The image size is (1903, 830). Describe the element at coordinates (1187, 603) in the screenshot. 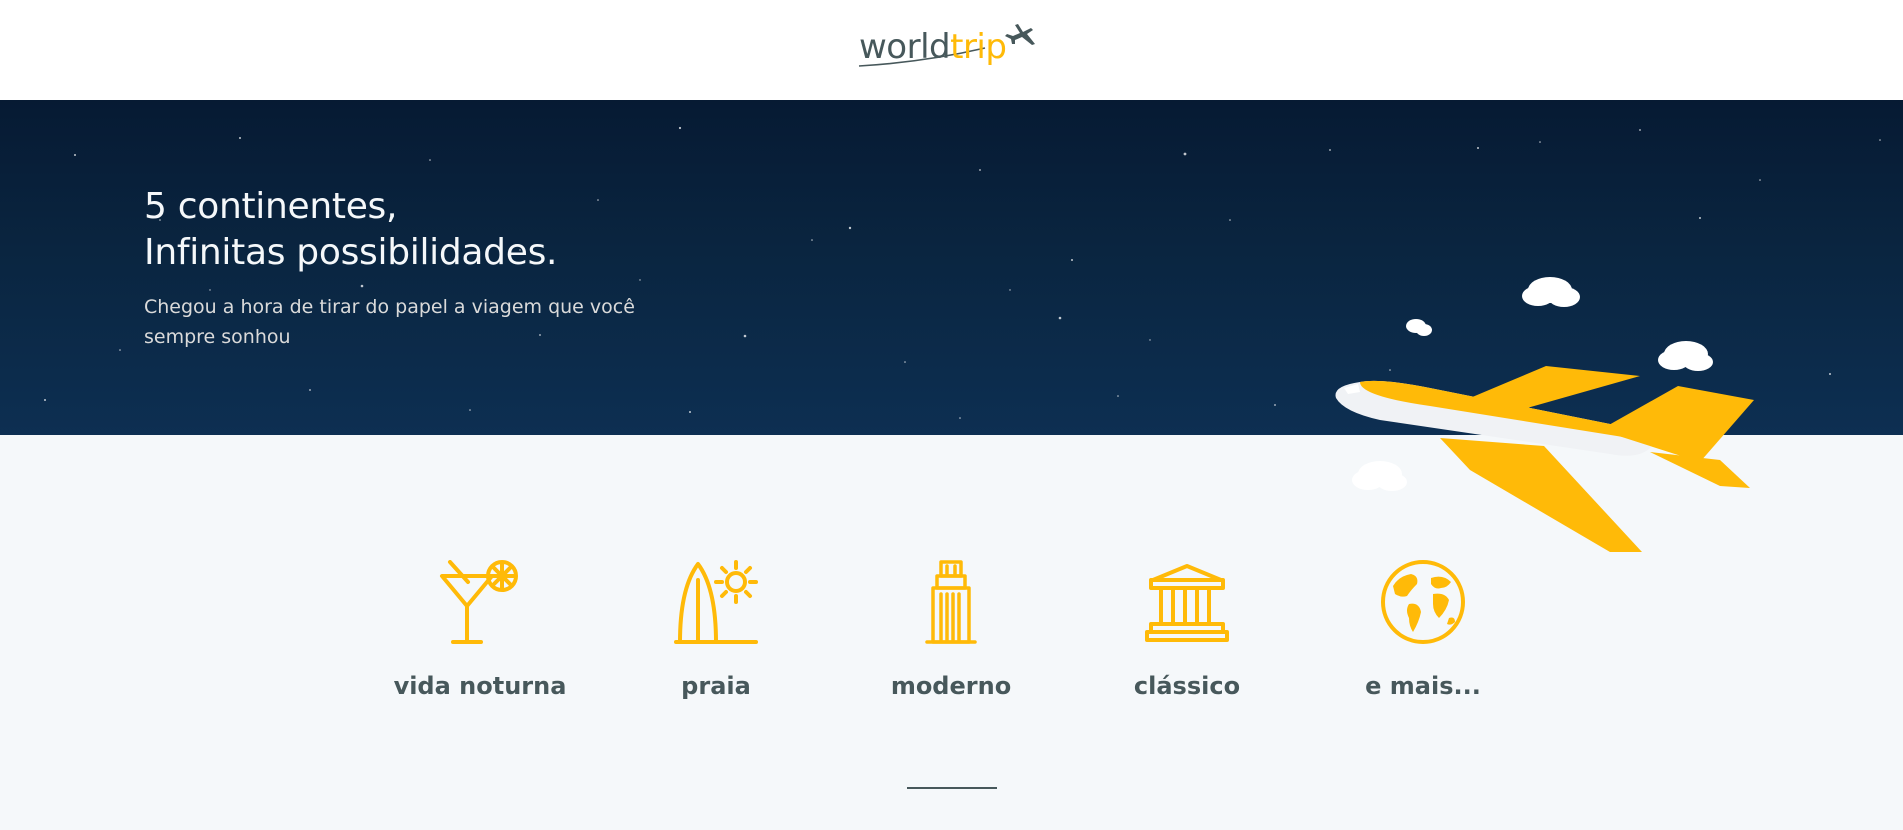

I see `classical-building-icon` at that location.